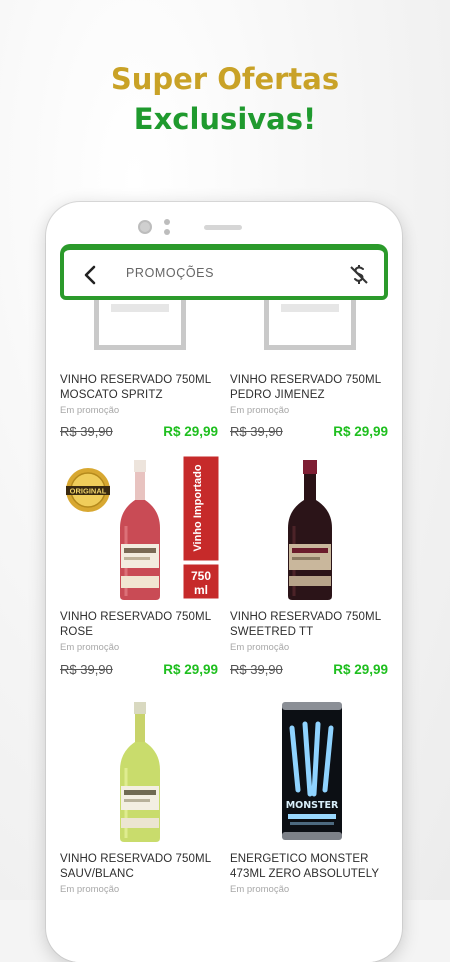 This screenshot has height=962, width=450. Describe the element at coordinates (224, 272) in the screenshot. I see `app-bar: PROMOÇÕES` at that location.